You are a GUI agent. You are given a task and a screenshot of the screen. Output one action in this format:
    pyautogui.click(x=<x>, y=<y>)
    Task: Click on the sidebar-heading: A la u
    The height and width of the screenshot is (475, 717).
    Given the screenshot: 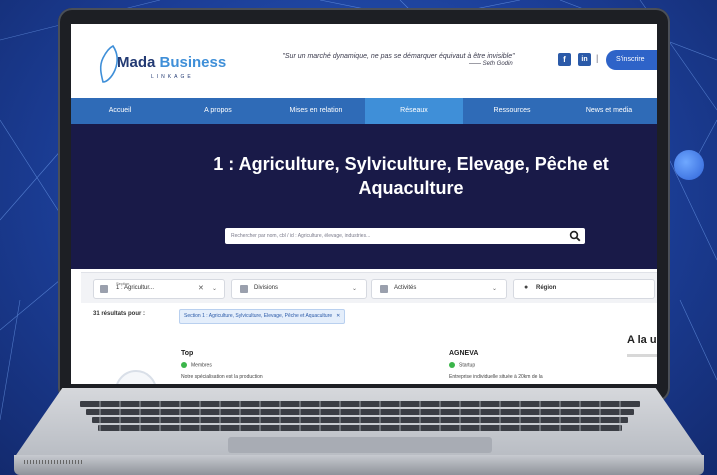 What is the action you would take?
    pyautogui.click(x=642, y=340)
    